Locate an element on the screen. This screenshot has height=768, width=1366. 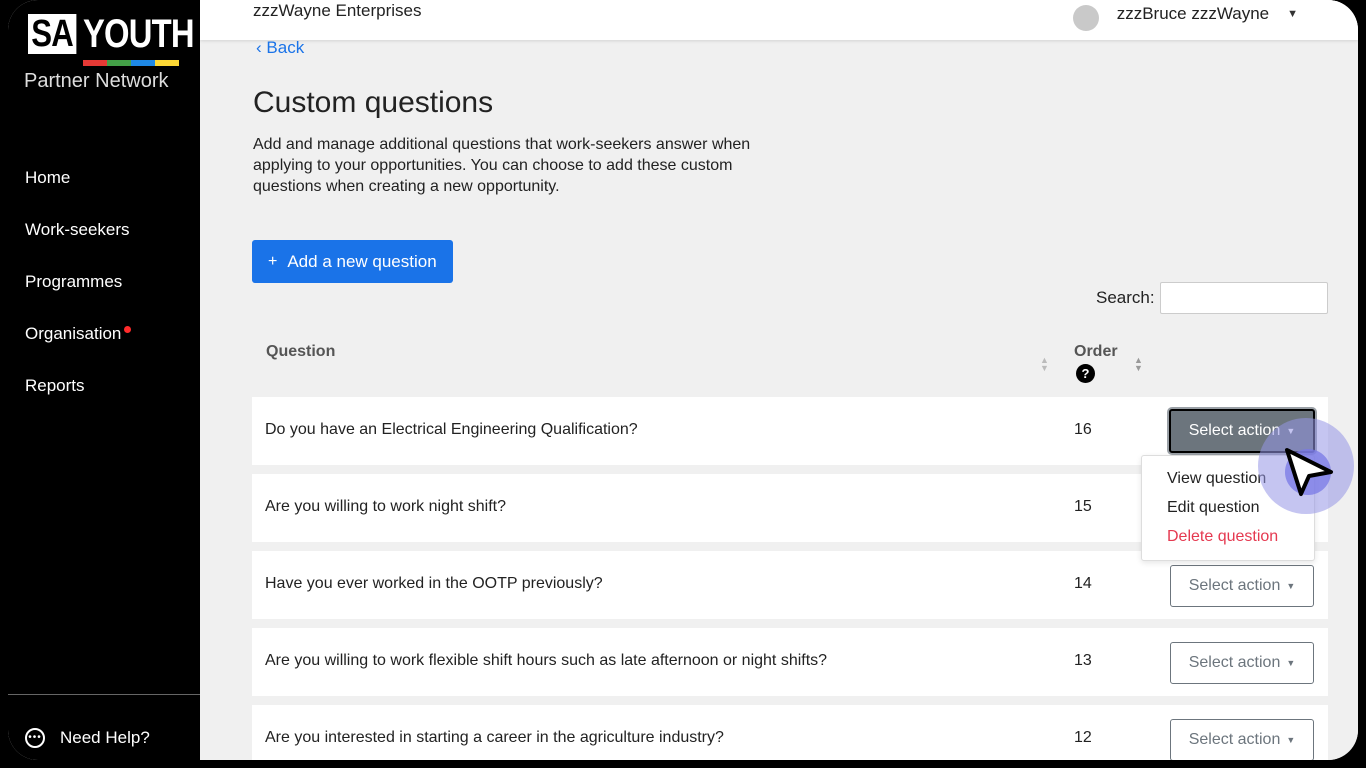
user-name: zzzBruce zzzWayne is located at coordinates (1193, 13).